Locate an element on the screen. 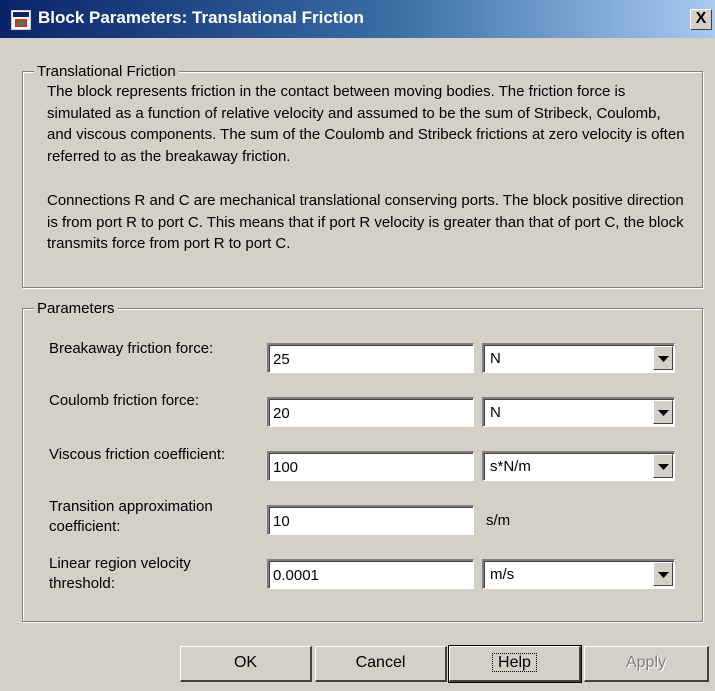 This screenshot has width=715, height=691. linear-region-velocity-threshold-unit: m/s is located at coordinates (502, 574).